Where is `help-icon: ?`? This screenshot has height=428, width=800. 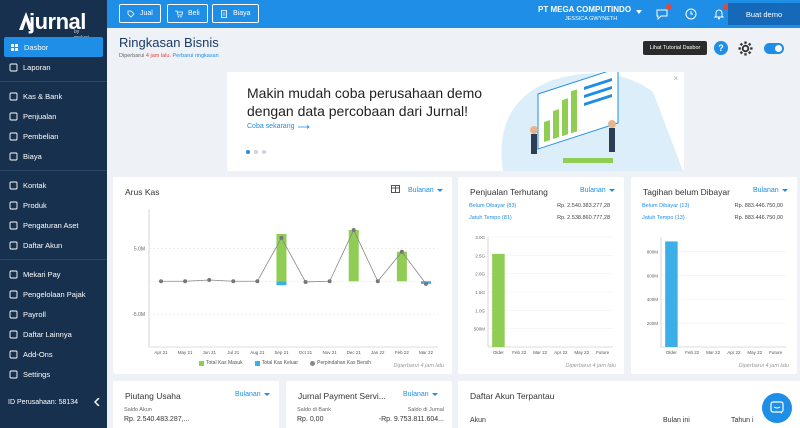 help-icon: ? is located at coordinates (721, 48).